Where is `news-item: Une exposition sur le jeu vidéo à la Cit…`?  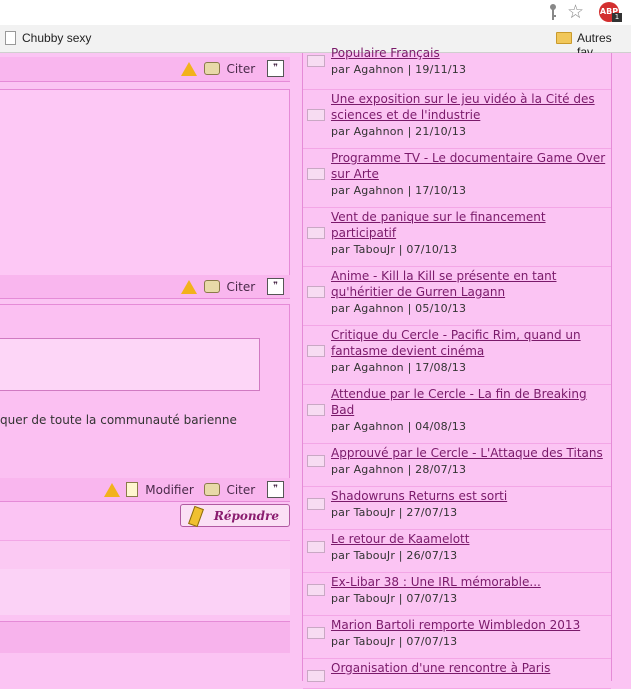 news-item: Une exposition sur le jeu vidéo à la Cit… is located at coordinates (457, 119).